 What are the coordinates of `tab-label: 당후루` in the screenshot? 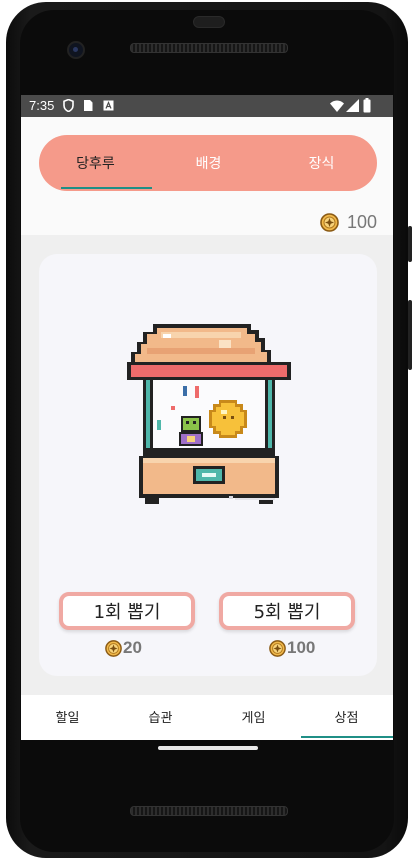 It's located at (95, 163).